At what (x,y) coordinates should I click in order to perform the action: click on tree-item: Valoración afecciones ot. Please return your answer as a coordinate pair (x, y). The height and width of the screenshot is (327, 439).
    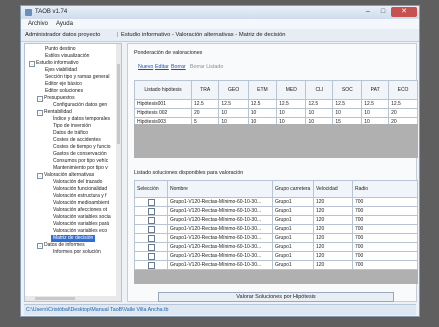
    Looking at the image, I should click on (80, 210).